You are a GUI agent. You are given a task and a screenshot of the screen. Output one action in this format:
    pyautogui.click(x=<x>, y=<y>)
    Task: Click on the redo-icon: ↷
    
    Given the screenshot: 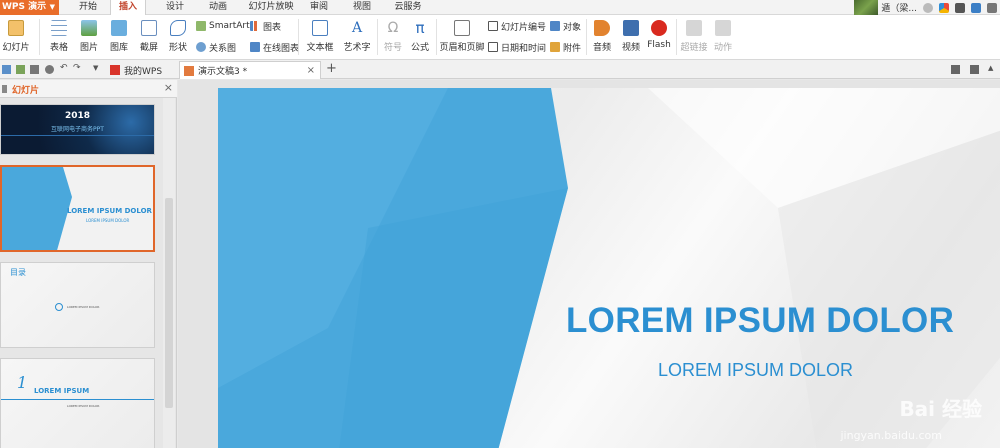 What is the action you would take?
    pyautogui.click(x=77, y=68)
    